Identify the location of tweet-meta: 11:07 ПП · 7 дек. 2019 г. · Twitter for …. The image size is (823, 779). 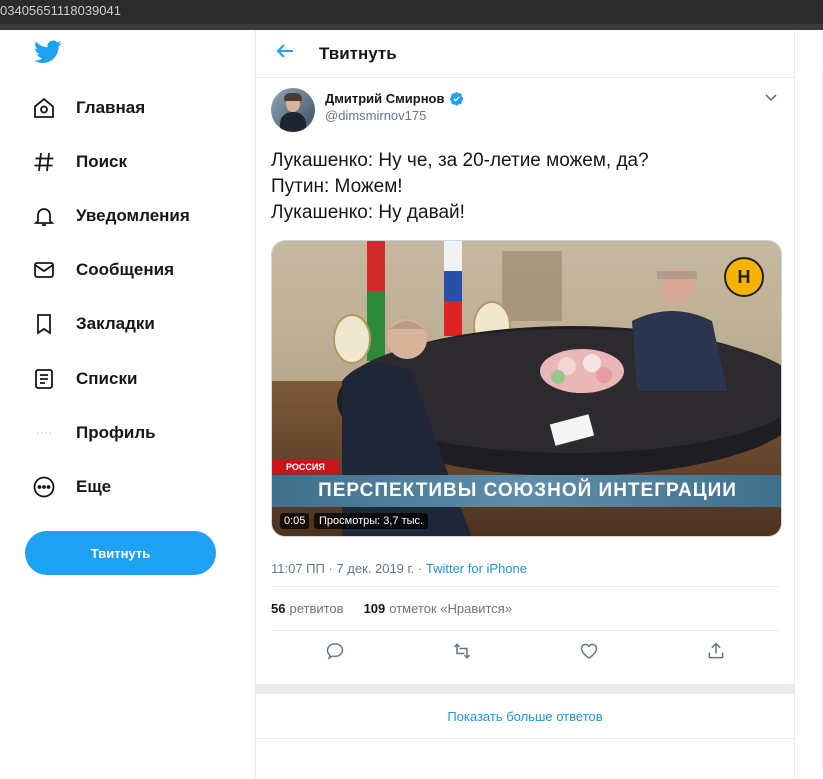
(525, 574).